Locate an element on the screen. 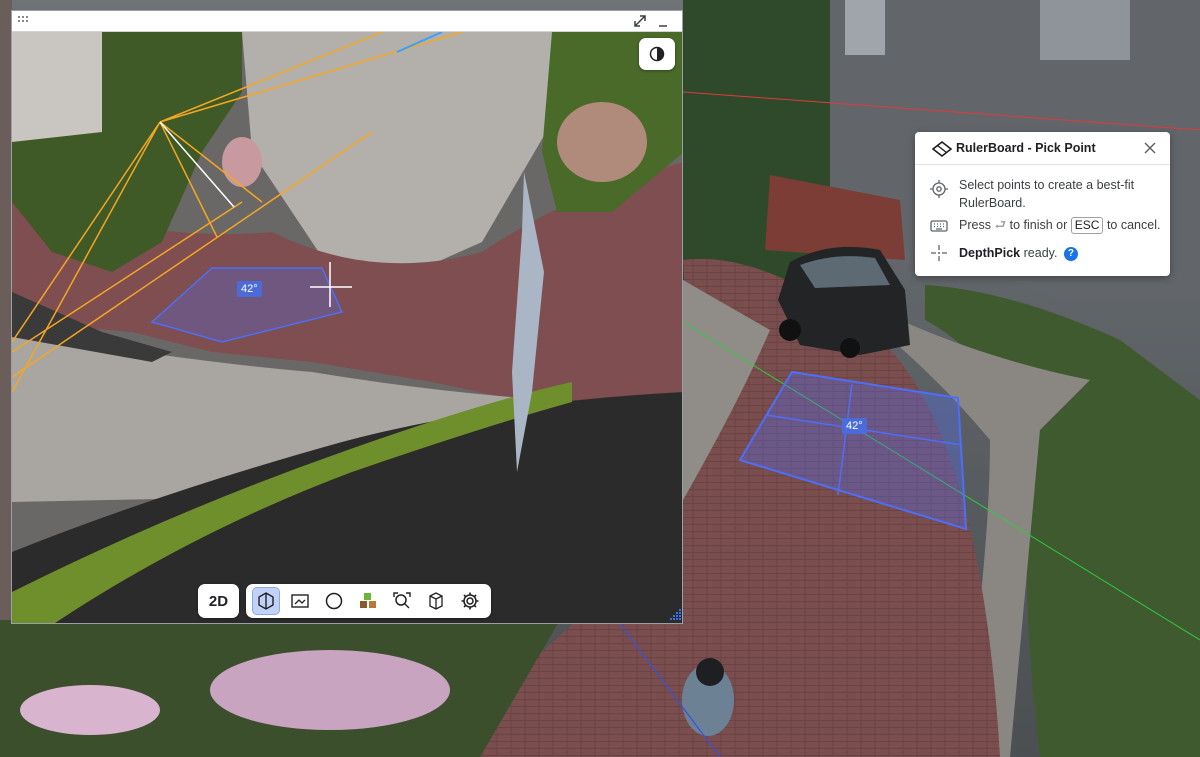 The height and width of the screenshot is (757, 1200). depthpick-crosshair-icon is located at coordinates (939, 253).